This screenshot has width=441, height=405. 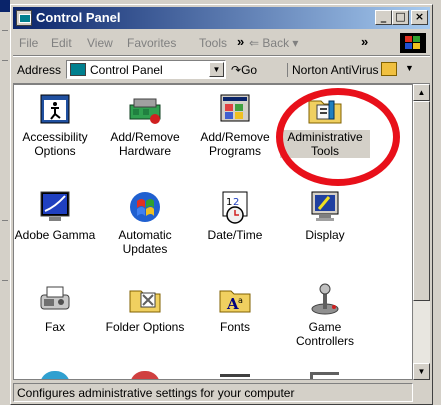 I want to click on programs-icon, so click(x=235, y=109).